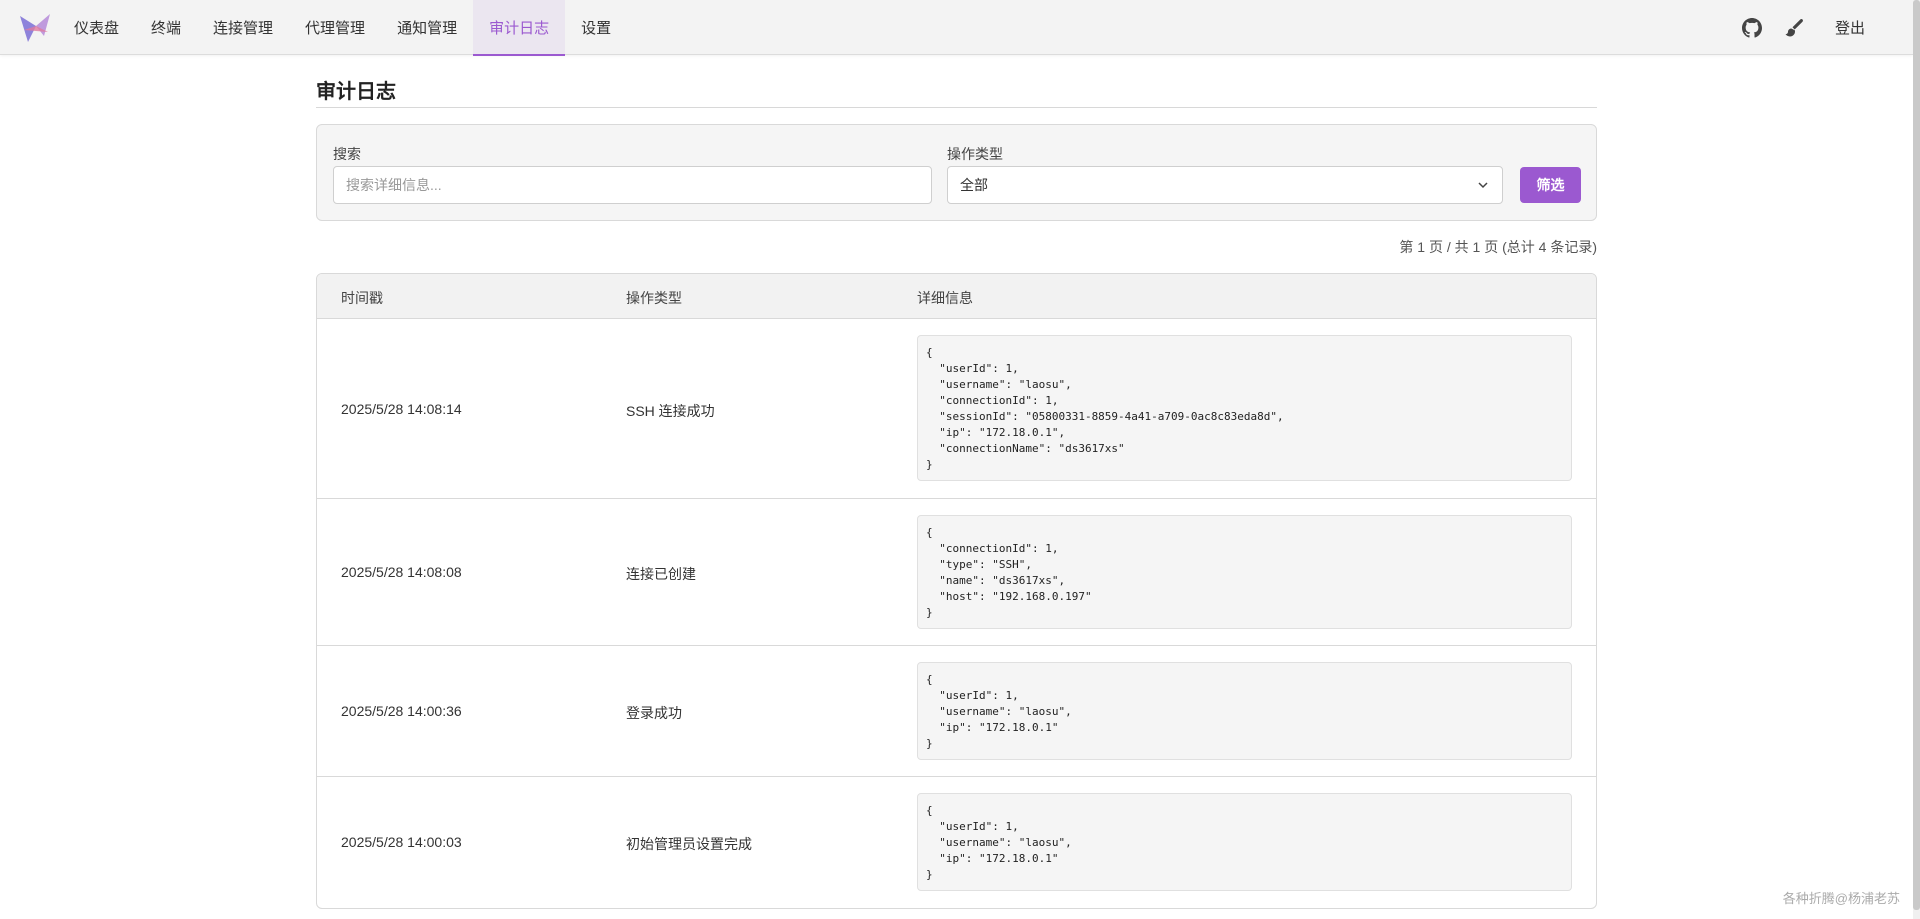  Describe the element at coordinates (401, 842) in the screenshot. I see `row-timestamp: 2025/5/28 14:00:03` at that location.